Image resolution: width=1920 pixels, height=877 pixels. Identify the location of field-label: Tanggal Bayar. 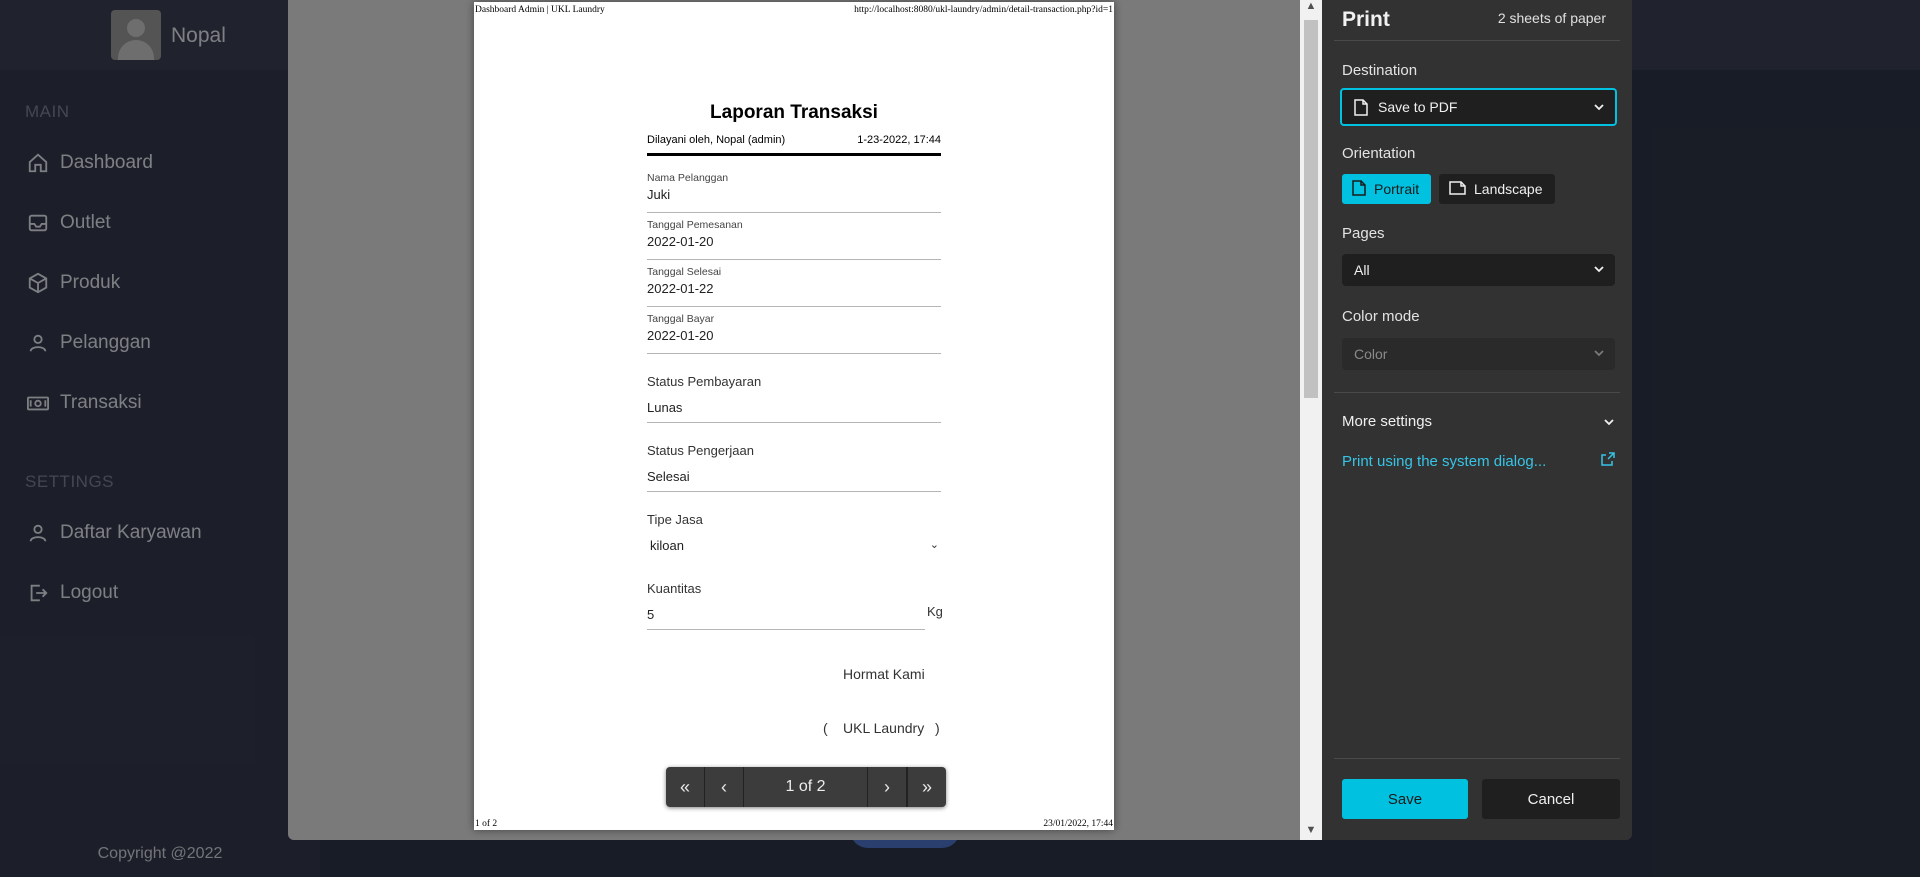
(681, 319).